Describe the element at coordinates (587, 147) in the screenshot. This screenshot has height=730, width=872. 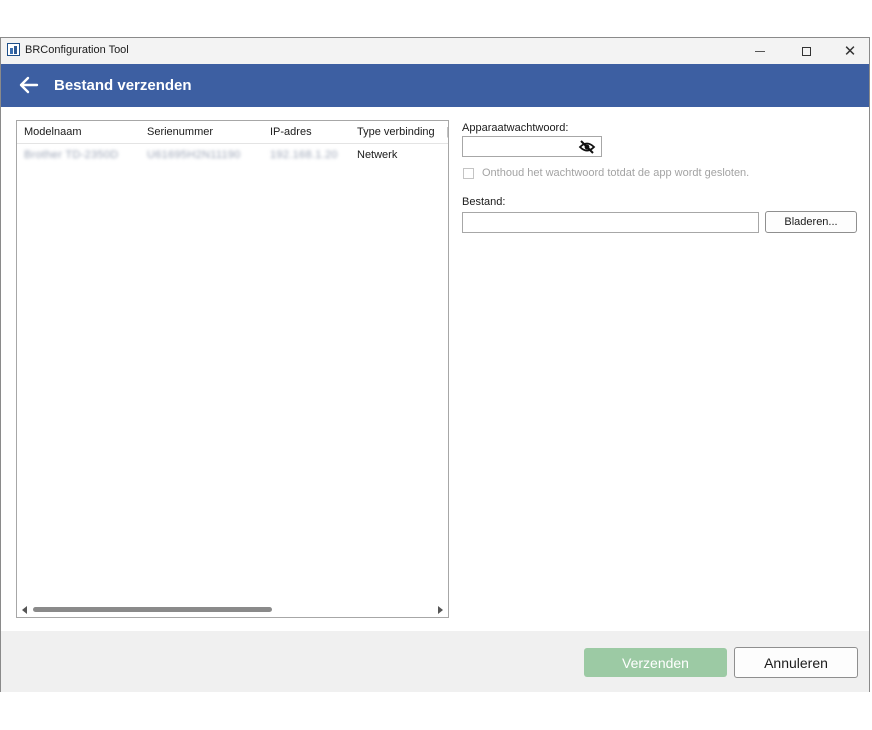
I see `eye-slash-icon` at that location.